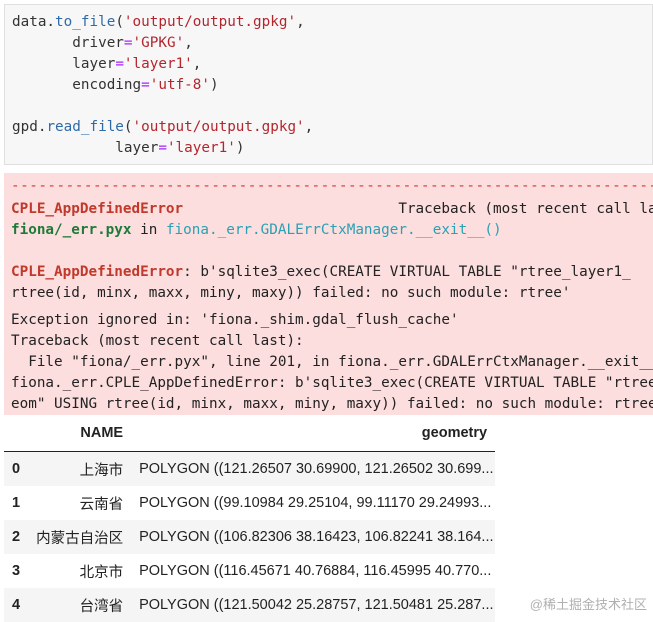 This screenshot has width=653, height=622. What do you see at coordinates (80, 468) in the screenshot?
I see `cell-name: 上海市` at bounding box center [80, 468].